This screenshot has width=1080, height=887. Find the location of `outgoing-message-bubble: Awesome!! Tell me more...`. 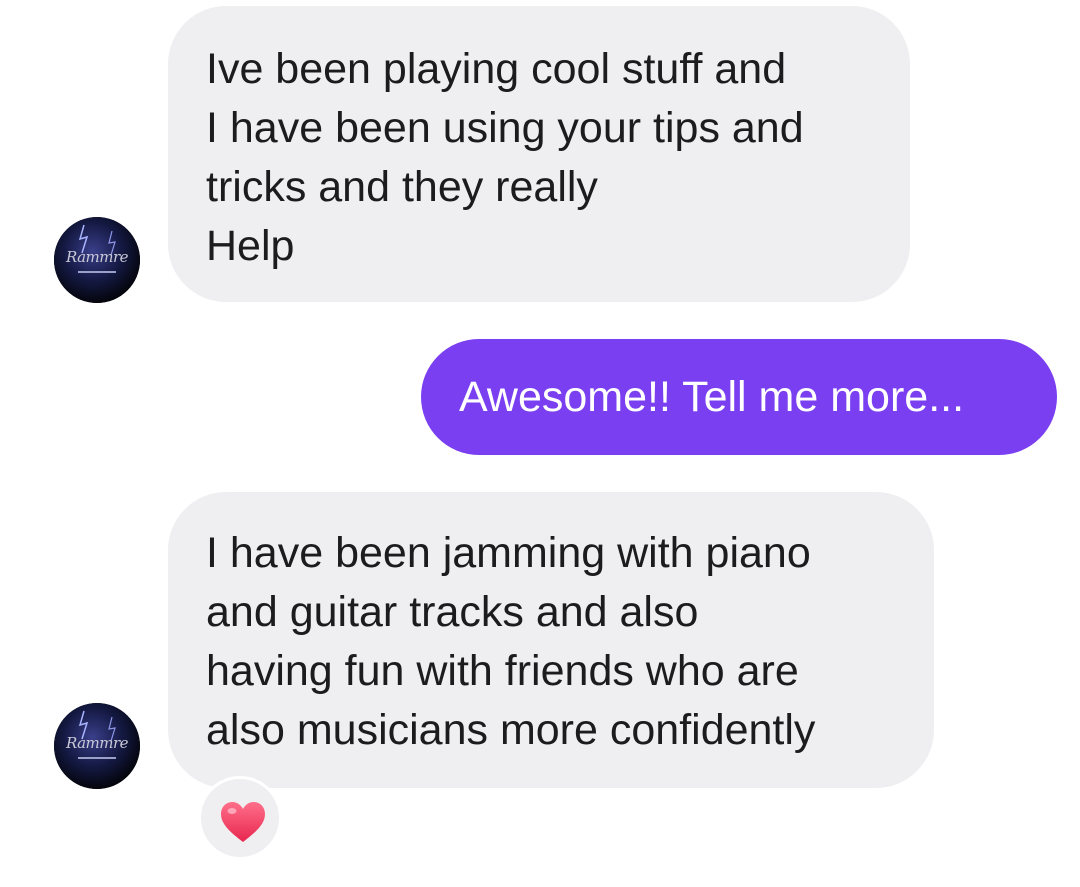

outgoing-message-bubble: Awesome!! Tell me more... is located at coordinates (739, 397).